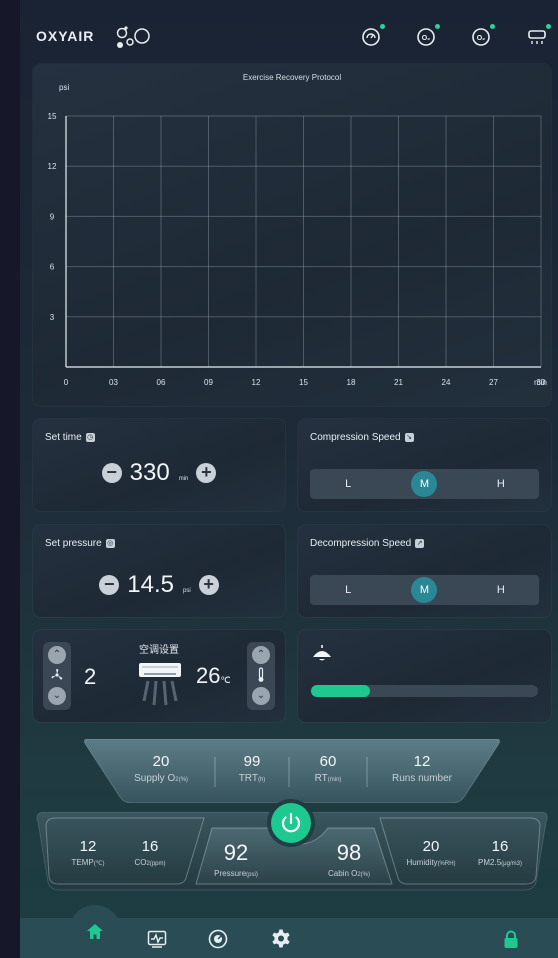 The height and width of the screenshot is (958, 558). I want to click on fan-level-value: 2, so click(90, 676).